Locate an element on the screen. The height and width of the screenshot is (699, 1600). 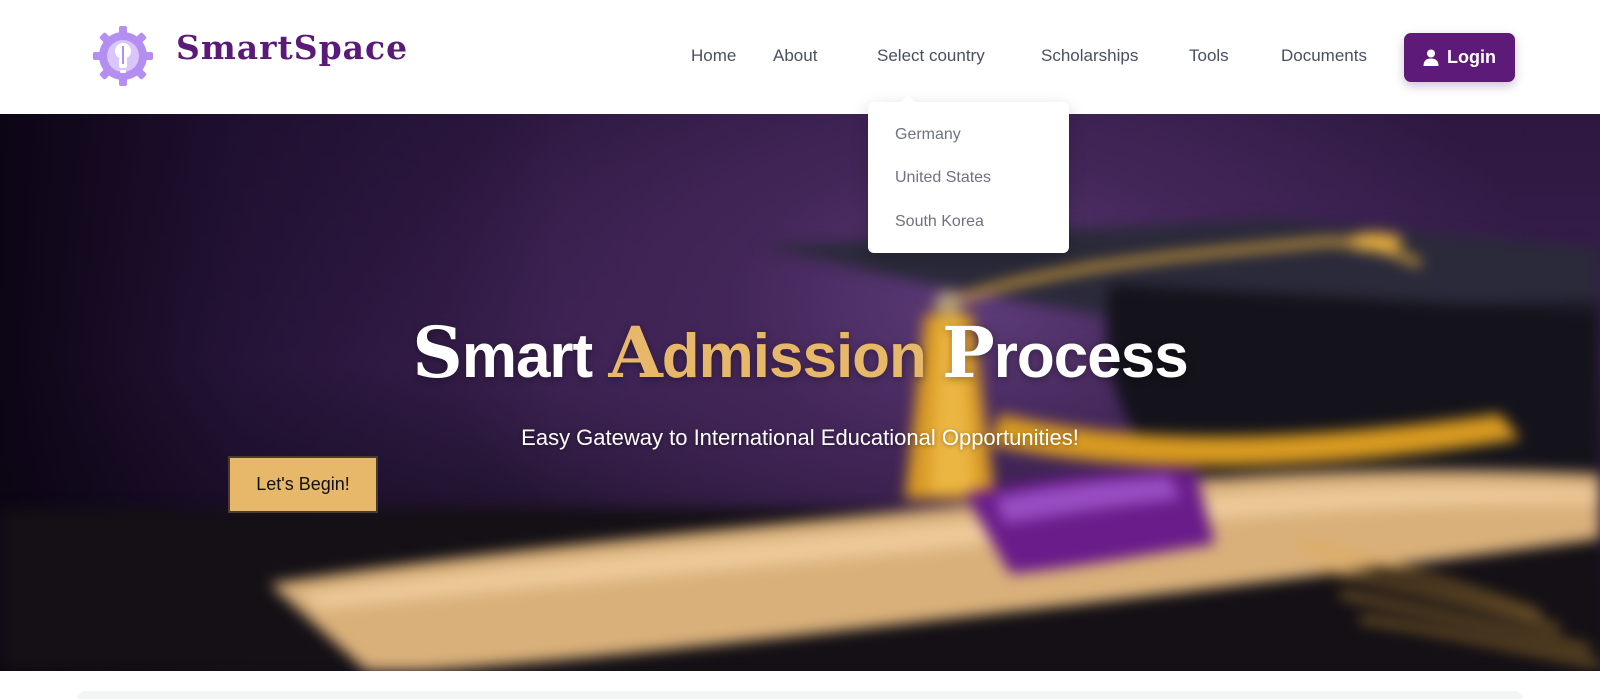
dropdown-item-south-korea: South Korea is located at coordinates (939, 222).